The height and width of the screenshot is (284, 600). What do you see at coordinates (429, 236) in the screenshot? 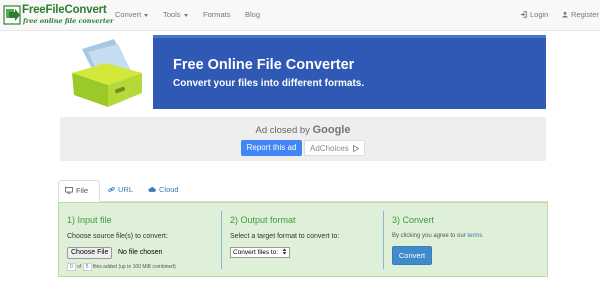
I see `terms-prefix: By clicking you agree to our` at bounding box center [429, 236].